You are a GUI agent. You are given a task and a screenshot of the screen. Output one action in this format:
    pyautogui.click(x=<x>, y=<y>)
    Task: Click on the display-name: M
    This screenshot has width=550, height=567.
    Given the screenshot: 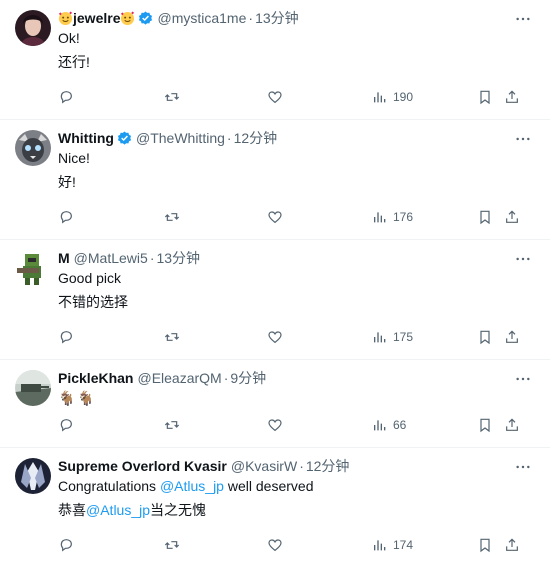 What is the action you would take?
    pyautogui.click(x=64, y=258)
    